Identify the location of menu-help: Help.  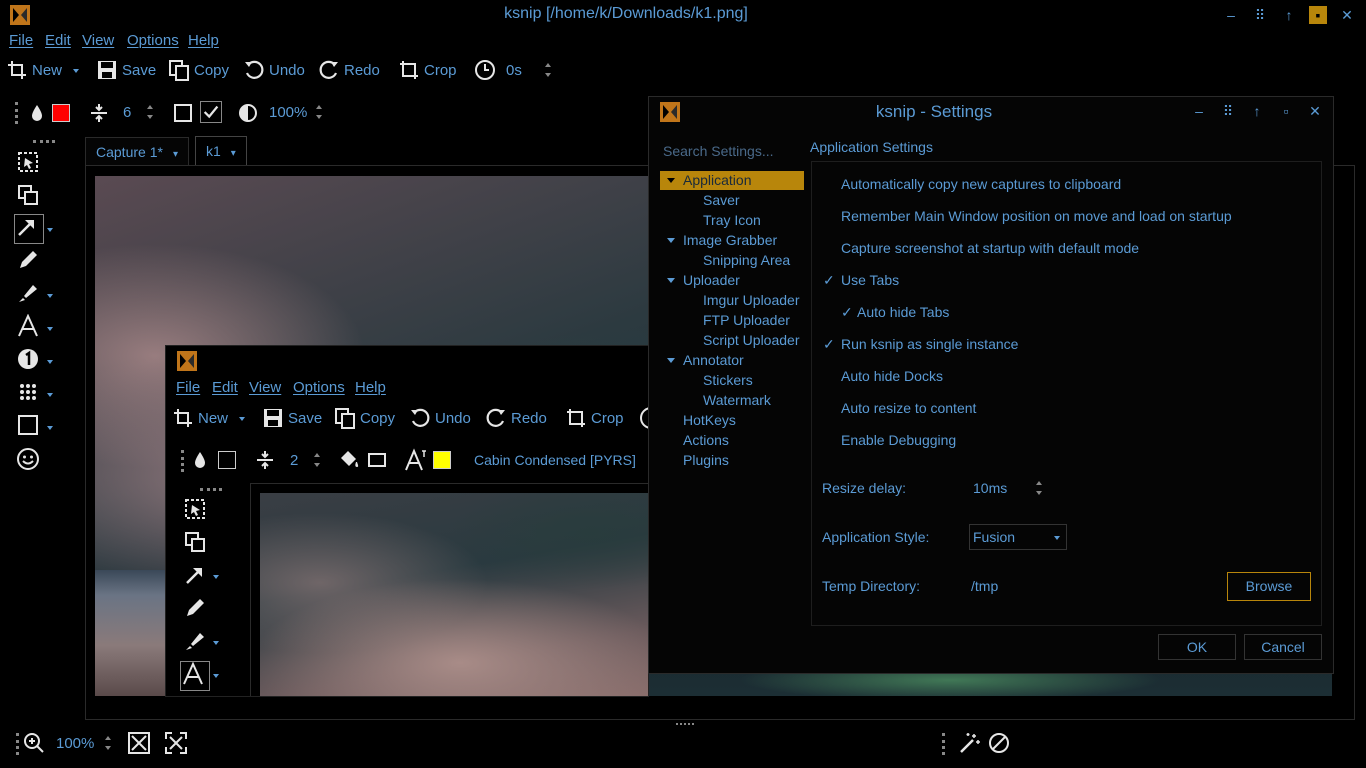
(370, 387).